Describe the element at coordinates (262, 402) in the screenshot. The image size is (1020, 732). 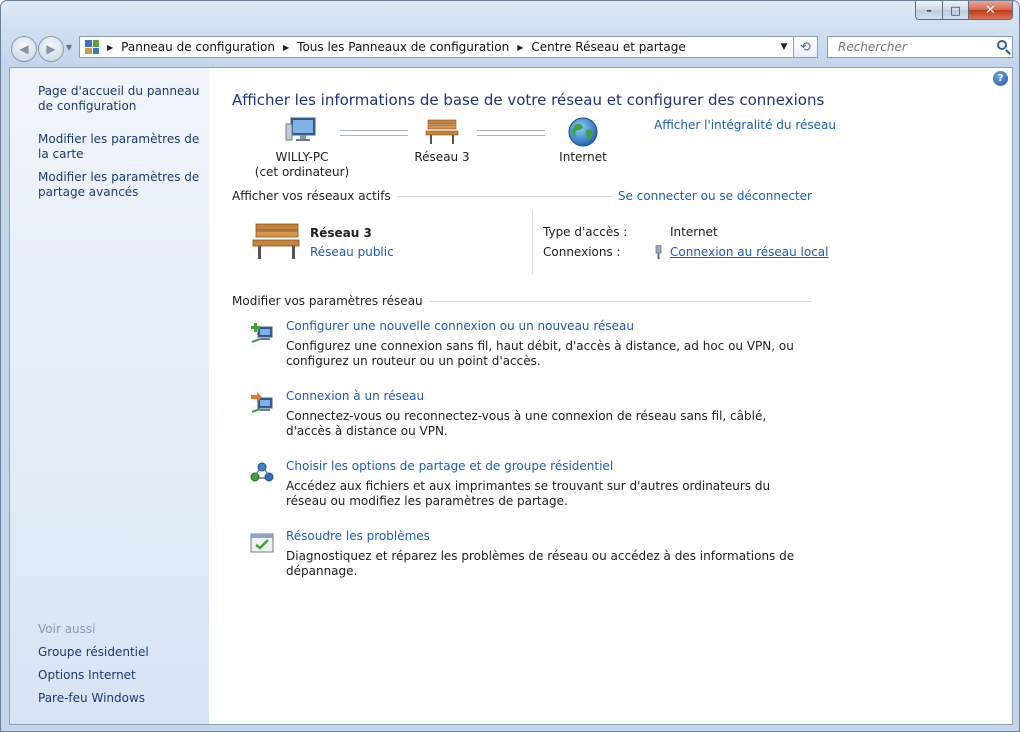
I see `connect-network-icon` at that location.